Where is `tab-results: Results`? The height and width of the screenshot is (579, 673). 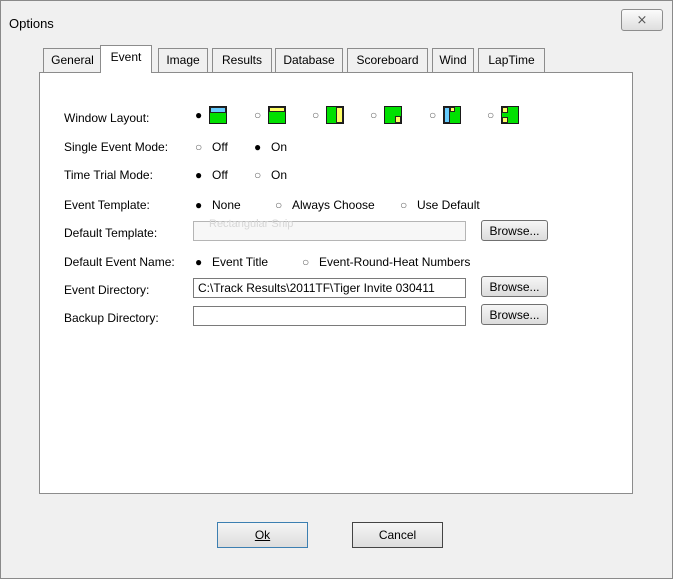
tab-results: Results is located at coordinates (242, 60).